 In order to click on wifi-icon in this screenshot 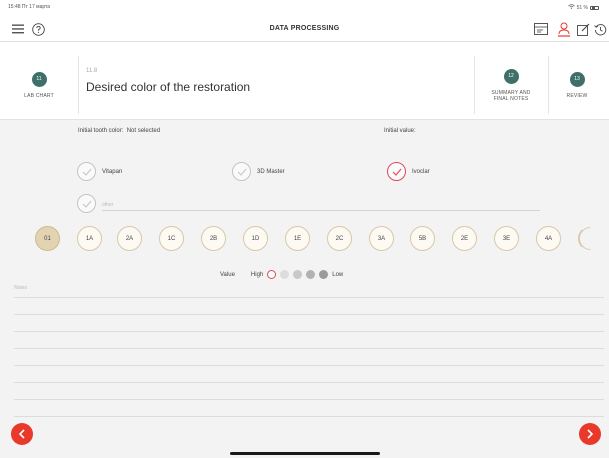, I will do `click(571, 7)`.